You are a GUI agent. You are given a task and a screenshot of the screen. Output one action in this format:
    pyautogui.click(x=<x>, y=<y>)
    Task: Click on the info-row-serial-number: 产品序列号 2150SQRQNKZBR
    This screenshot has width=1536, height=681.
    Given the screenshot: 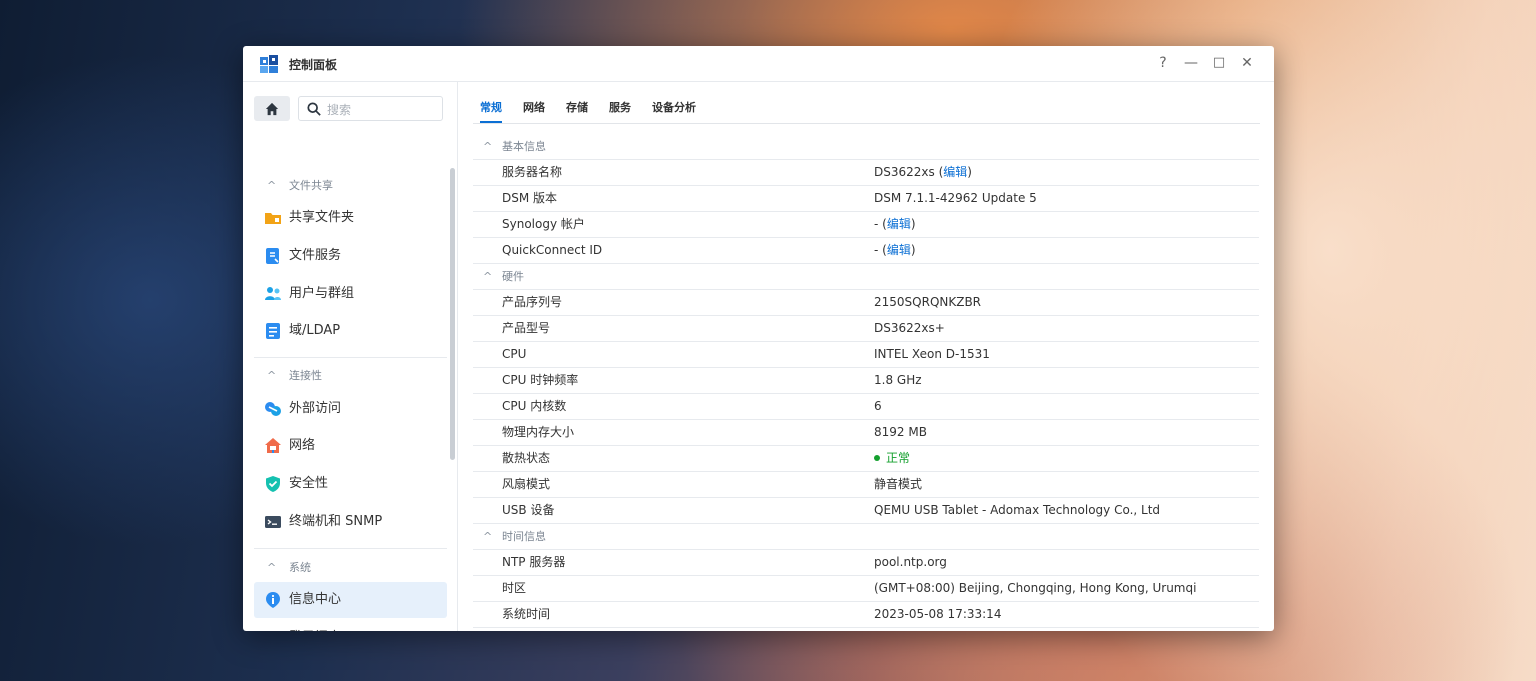 What is the action you would take?
    pyautogui.click(x=866, y=303)
    